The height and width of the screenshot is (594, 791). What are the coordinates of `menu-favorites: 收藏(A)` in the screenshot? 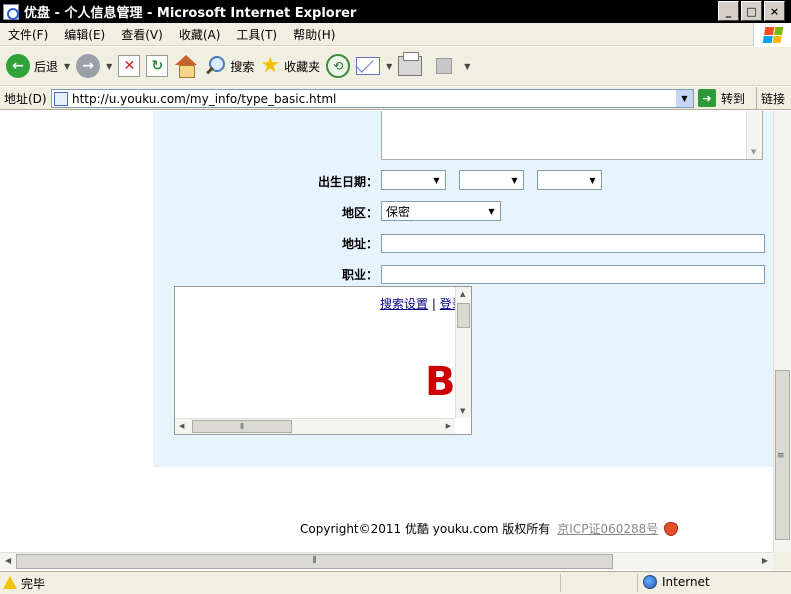 It's located at (200, 34).